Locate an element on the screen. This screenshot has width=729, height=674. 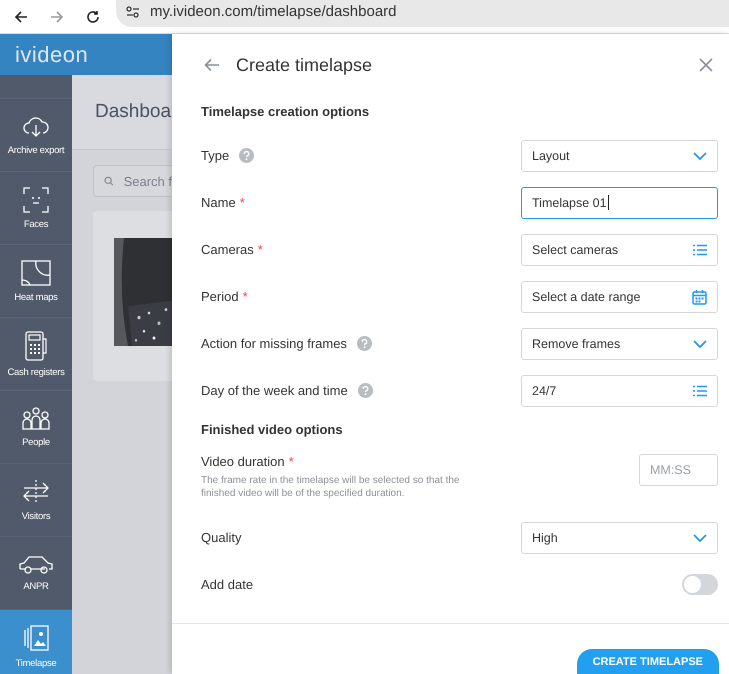
site-settings-icon is located at coordinates (133, 12).